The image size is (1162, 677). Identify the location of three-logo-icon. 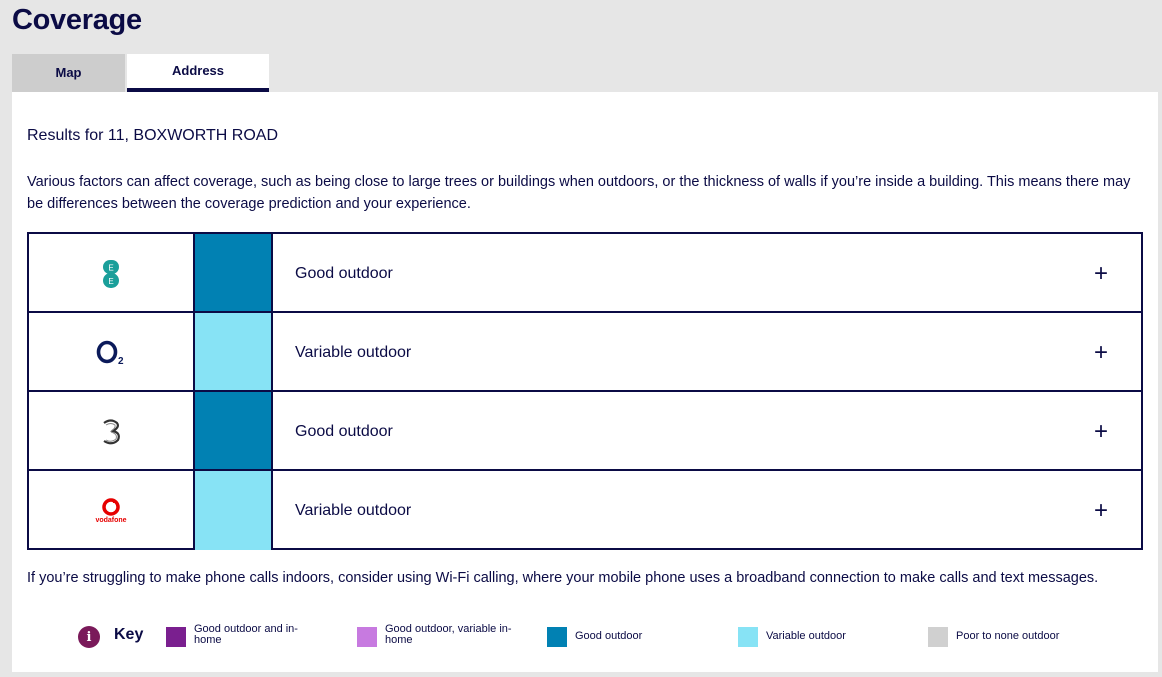
(111, 431).